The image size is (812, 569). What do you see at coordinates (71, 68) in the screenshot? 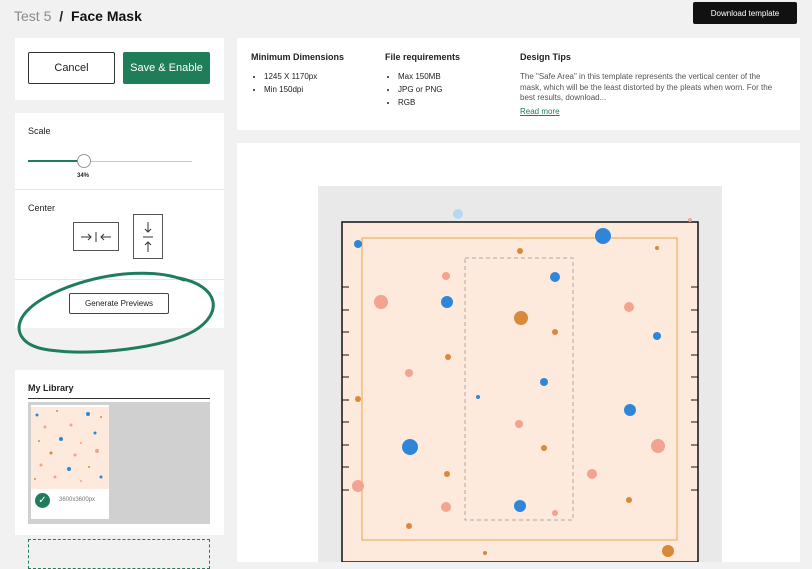
I see `cancel-button: Cancel` at bounding box center [71, 68].